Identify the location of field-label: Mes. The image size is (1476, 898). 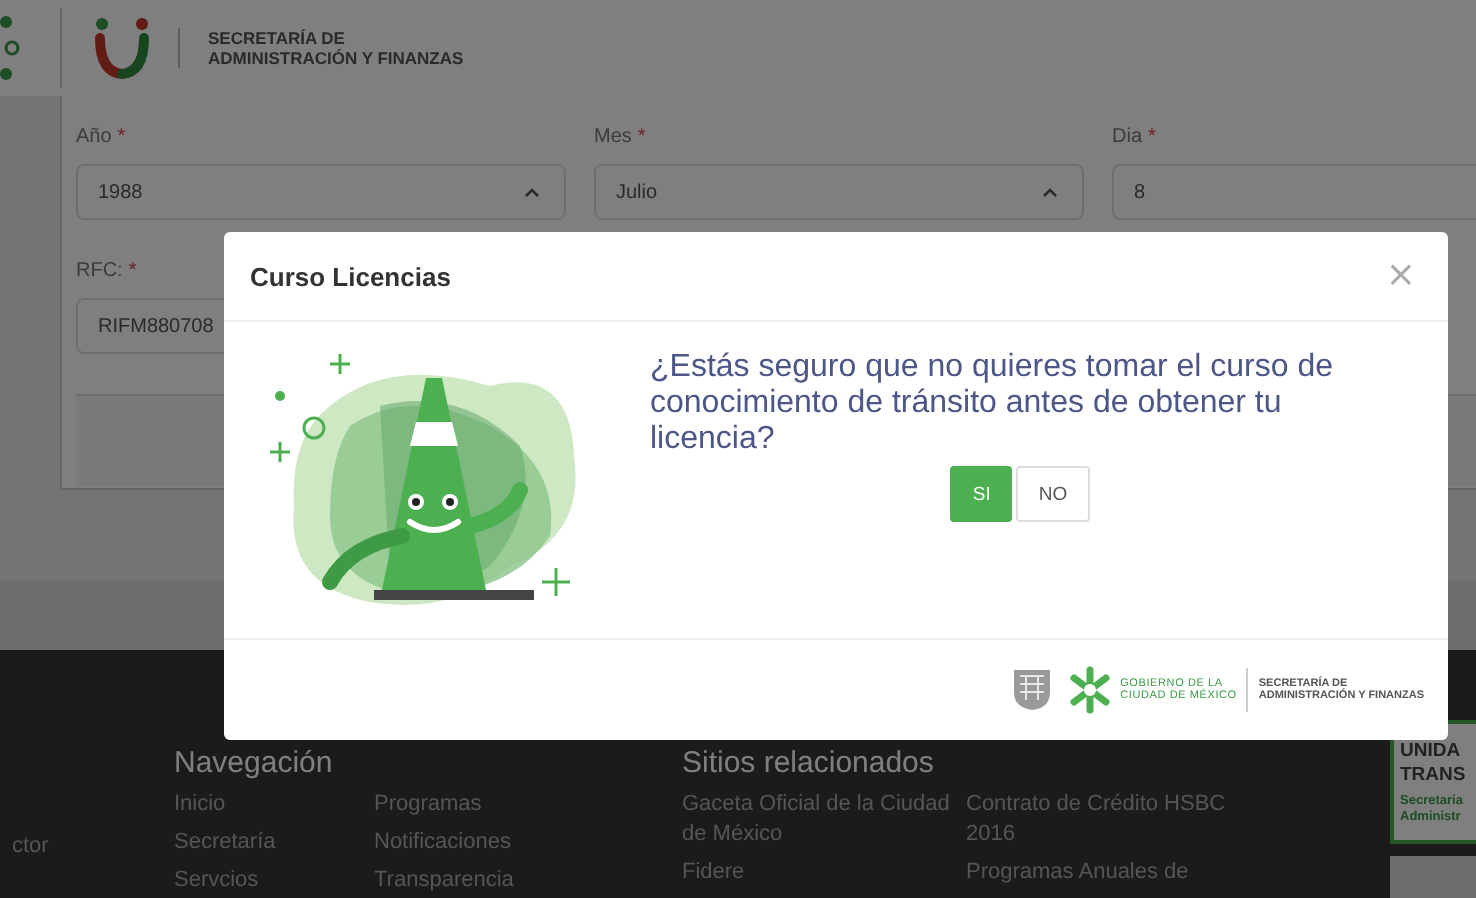
(613, 137).